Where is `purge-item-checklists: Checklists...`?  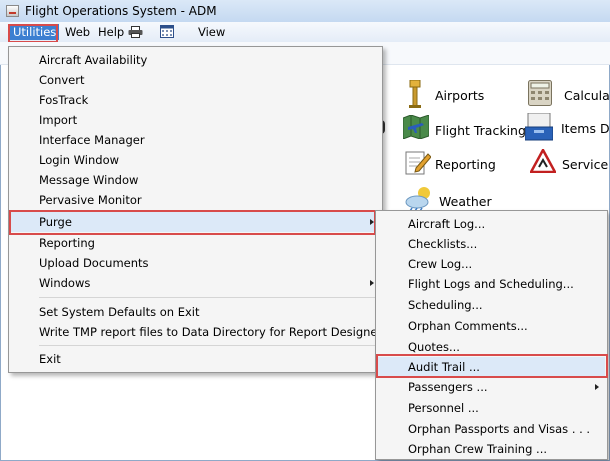 purge-item-checklists: Checklists... is located at coordinates (491, 244).